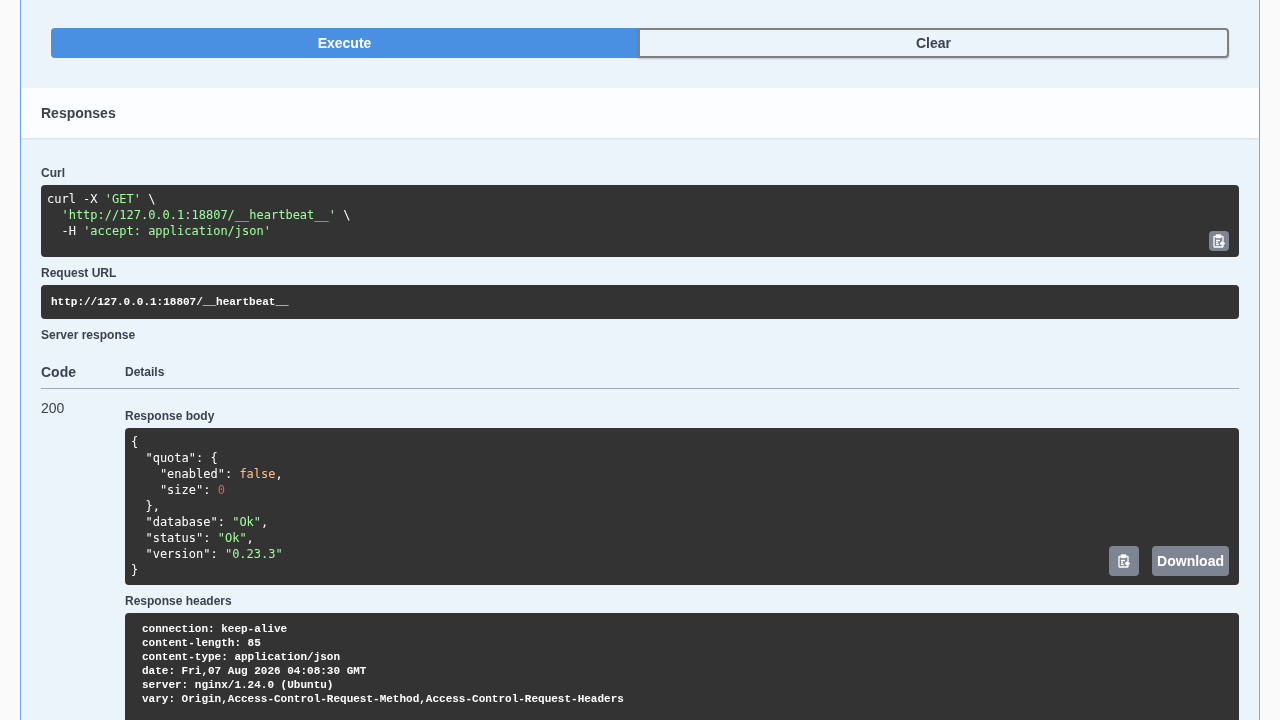  What do you see at coordinates (383, 699) in the screenshot?
I see `header-line: vary: Origin,Access-Control-Request-Method,Access-Control-Request-Headers` at bounding box center [383, 699].